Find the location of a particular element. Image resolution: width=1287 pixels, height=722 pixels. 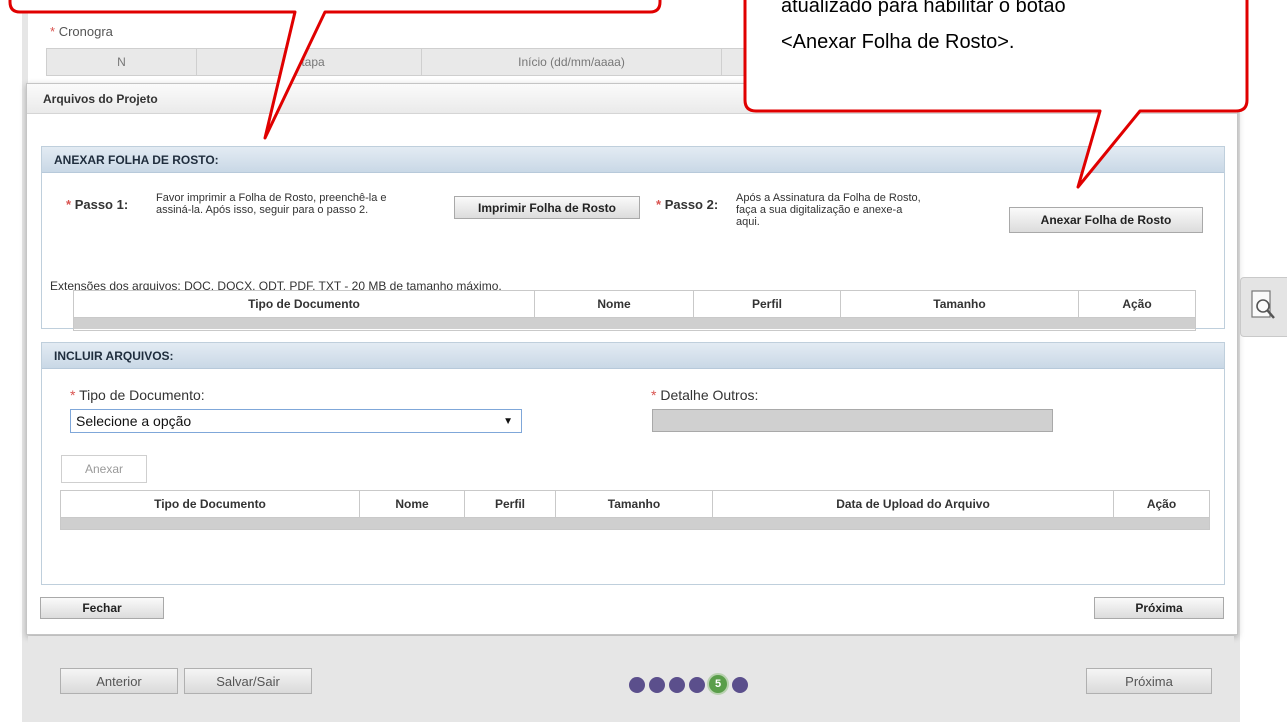

magnifier-icon is located at coordinates (1263, 304).